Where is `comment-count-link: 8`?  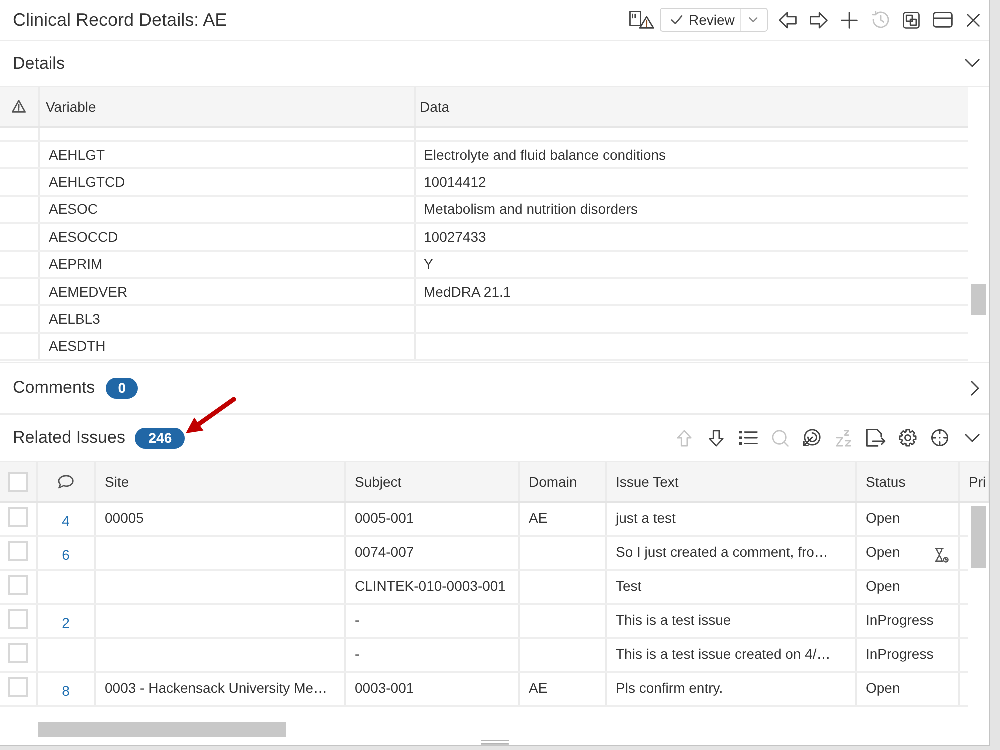 comment-count-link: 8 is located at coordinates (66, 691).